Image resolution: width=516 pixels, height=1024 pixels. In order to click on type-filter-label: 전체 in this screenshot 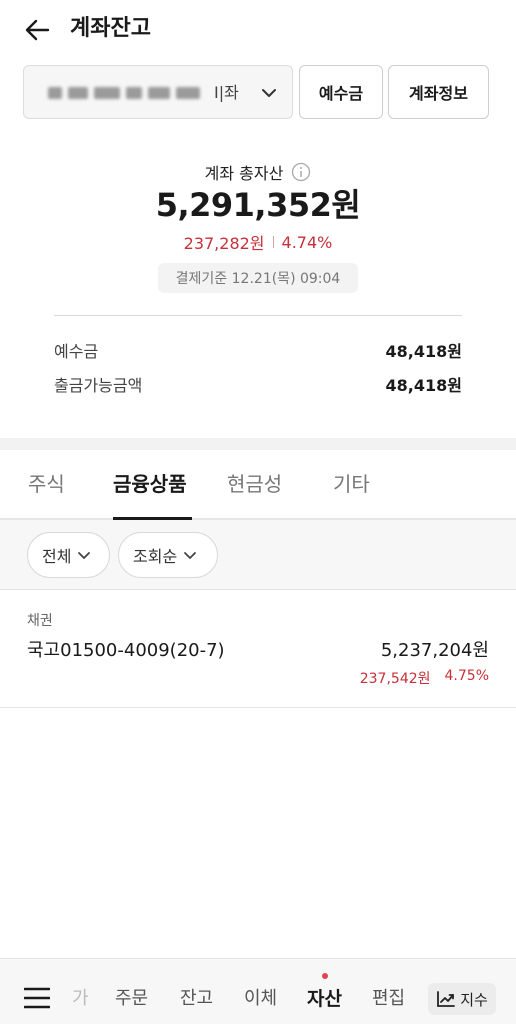, I will do `click(57, 556)`.